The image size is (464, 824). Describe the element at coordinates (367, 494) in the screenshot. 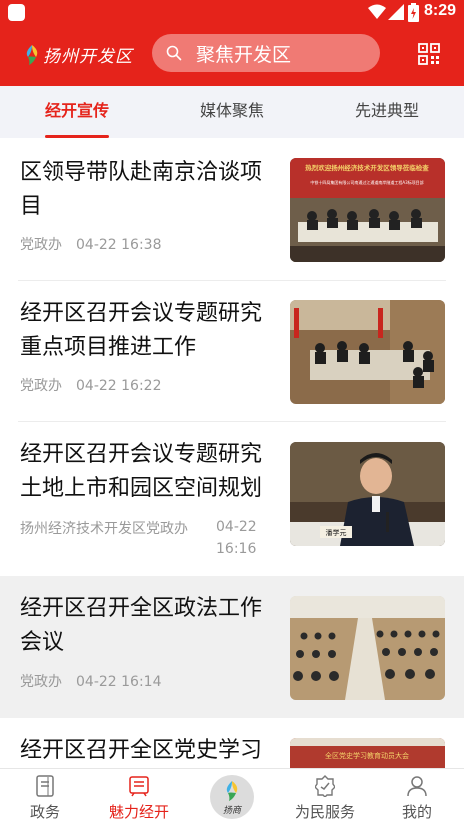

I see `news-thumbnail: 潘学元` at that location.